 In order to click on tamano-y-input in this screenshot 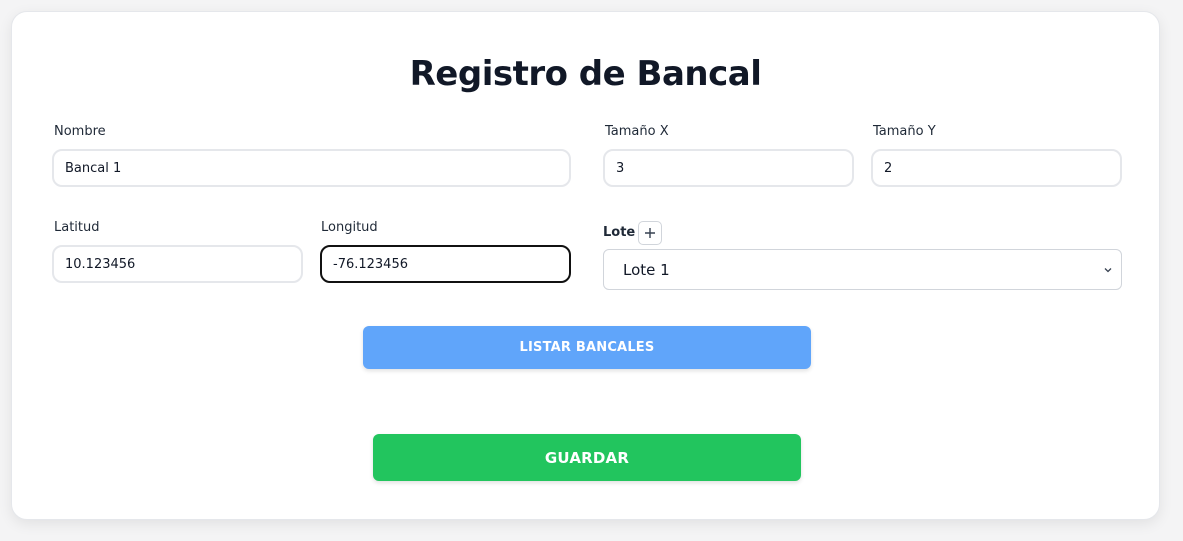, I will do `click(996, 168)`.